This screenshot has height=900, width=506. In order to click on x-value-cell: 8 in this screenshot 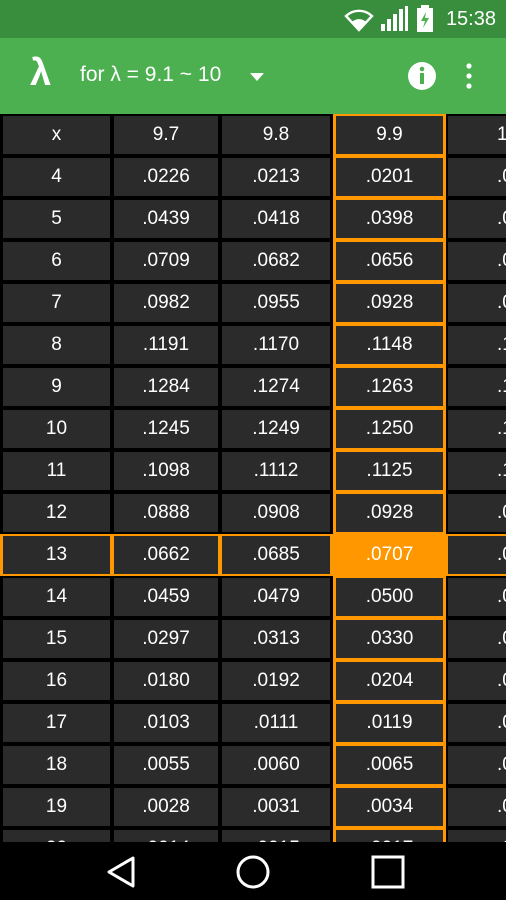, I will do `click(56, 345)`.